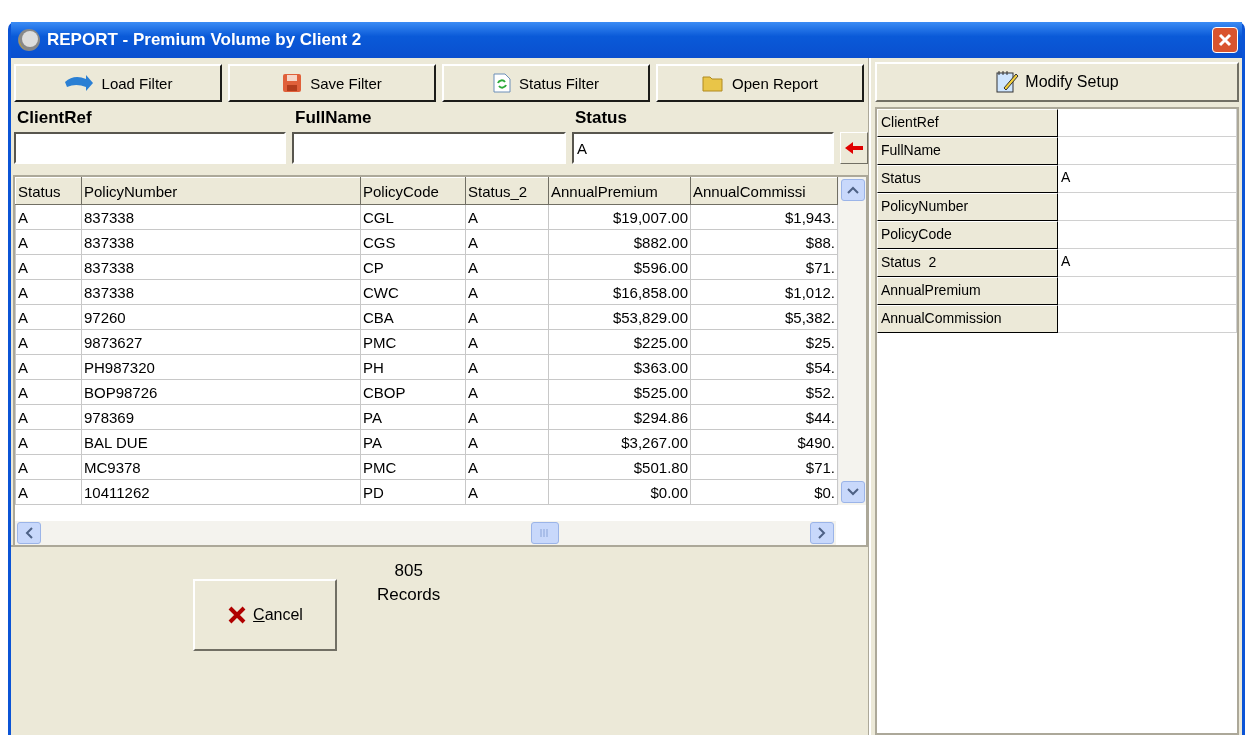 The height and width of the screenshot is (735, 1251). What do you see at coordinates (265, 615) in the screenshot?
I see `cancel-button: Cancel` at bounding box center [265, 615].